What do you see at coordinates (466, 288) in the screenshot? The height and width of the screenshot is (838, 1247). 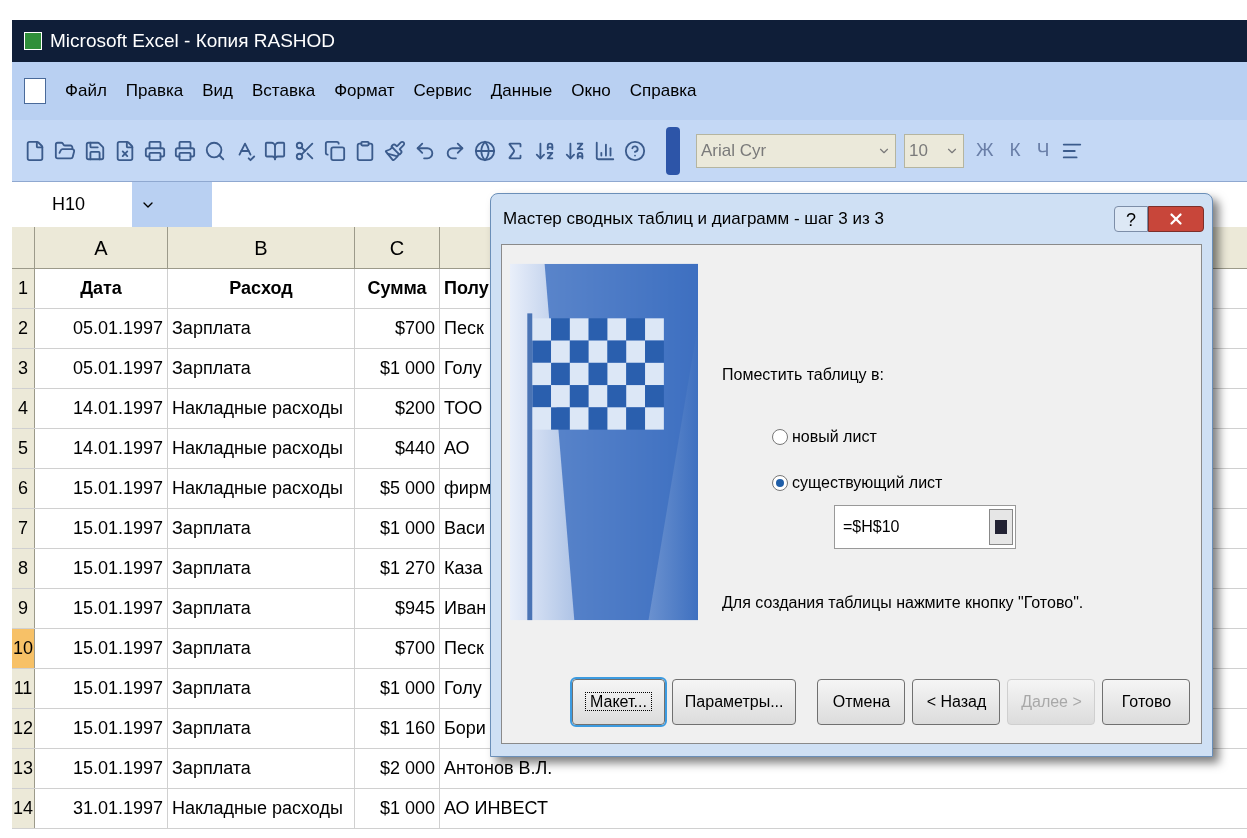 I see `table-cell-text: Полу` at bounding box center [466, 288].